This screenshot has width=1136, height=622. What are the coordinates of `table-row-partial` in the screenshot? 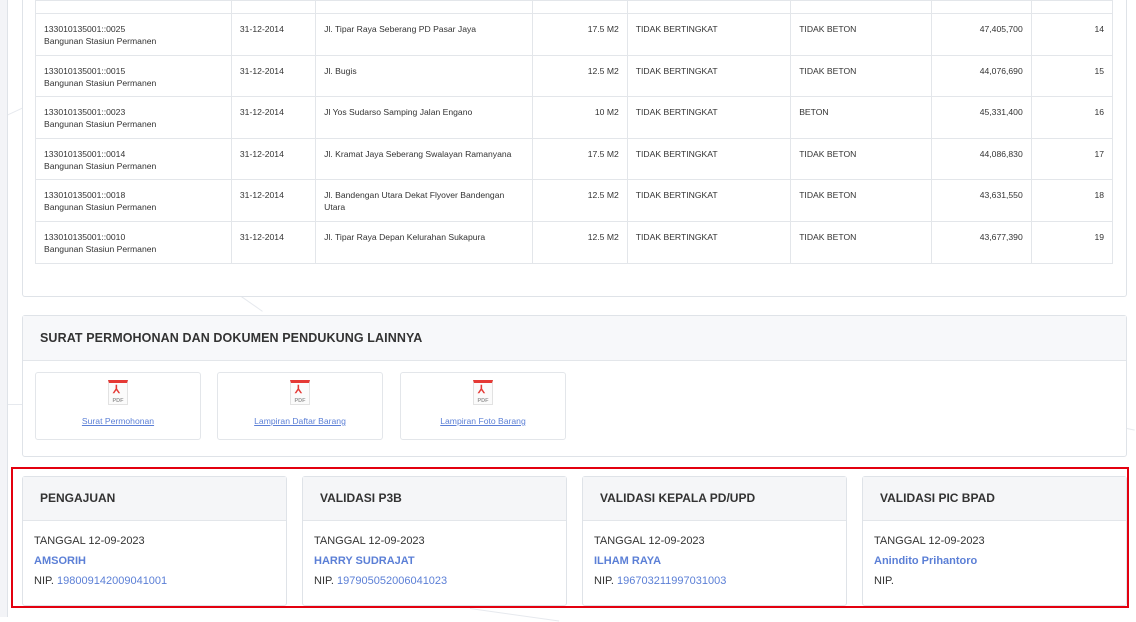 It's located at (574, 7).